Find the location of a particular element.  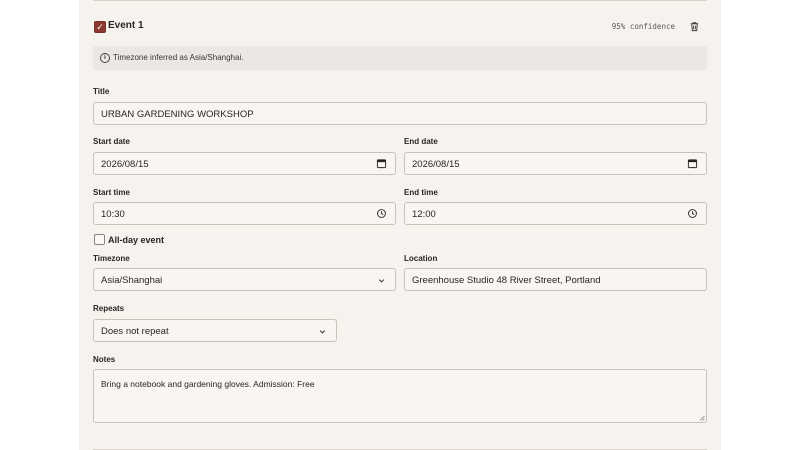

repeats-value: Does not repeat is located at coordinates (135, 331).